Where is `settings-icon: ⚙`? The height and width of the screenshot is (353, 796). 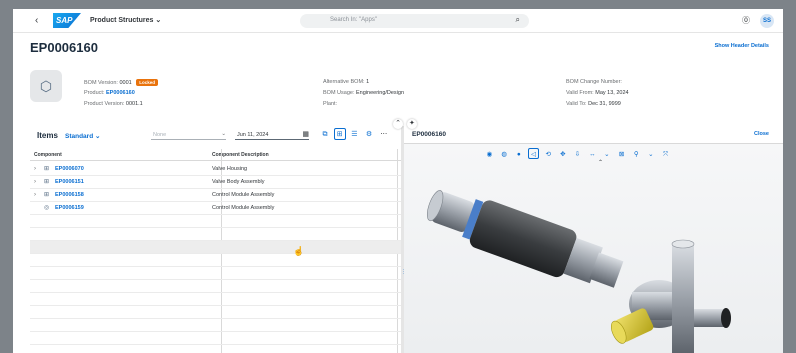
settings-icon: ⚙ is located at coordinates (369, 135).